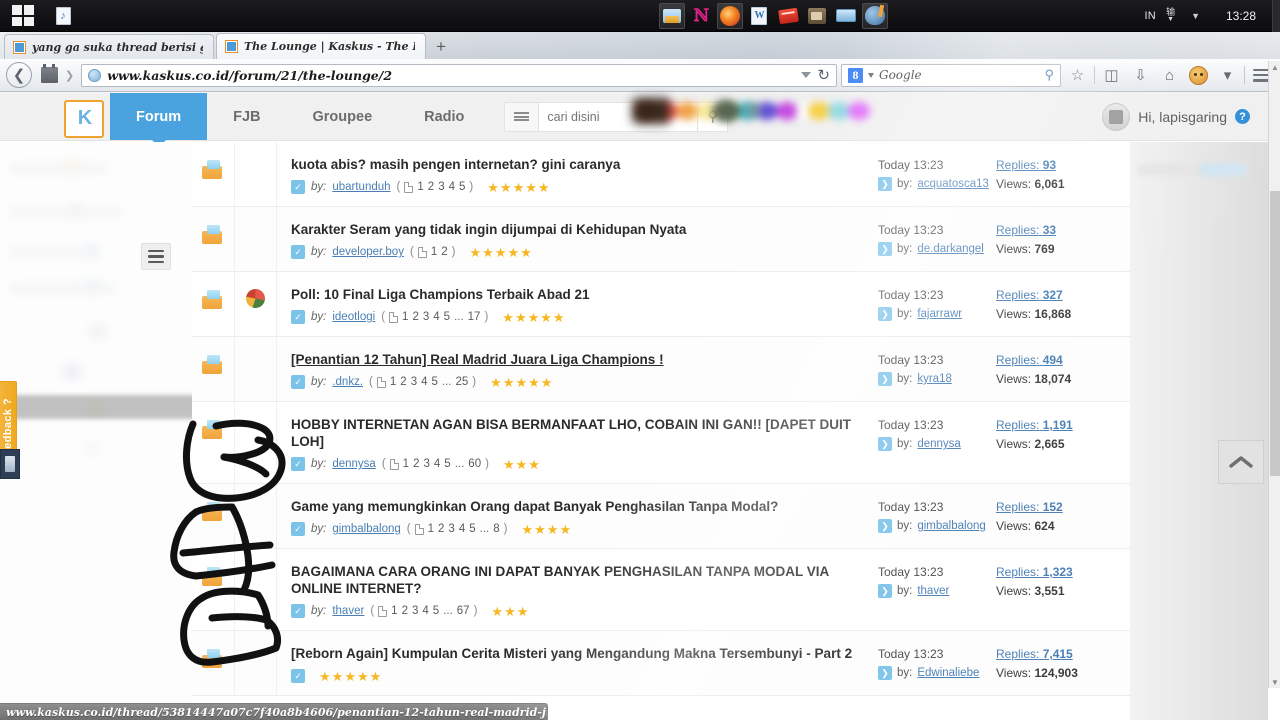 The width and height of the screenshot is (1280, 720). Describe the element at coordinates (871, 75) in the screenshot. I see `search-engine-chevron-icon` at that location.